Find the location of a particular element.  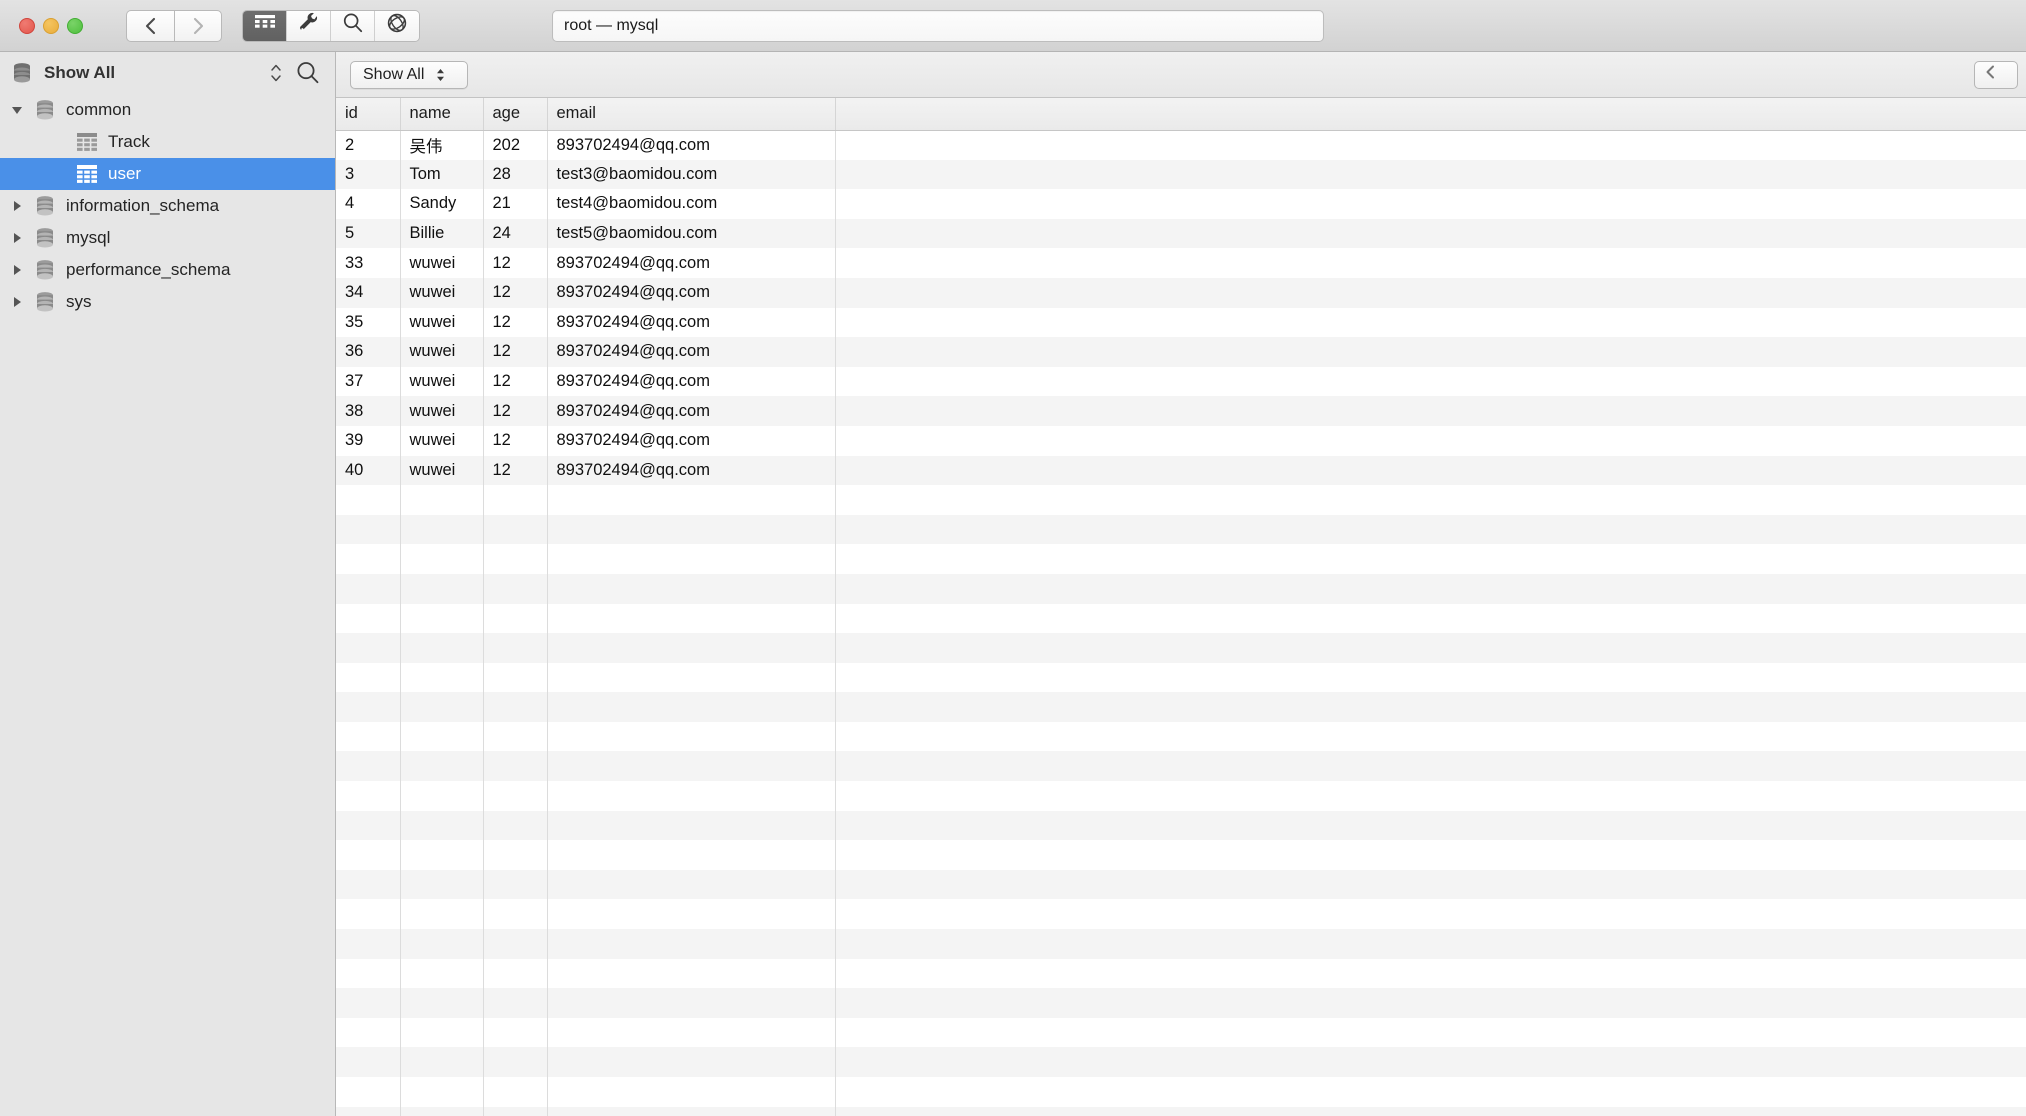

cell-id: 40 is located at coordinates (368, 470).